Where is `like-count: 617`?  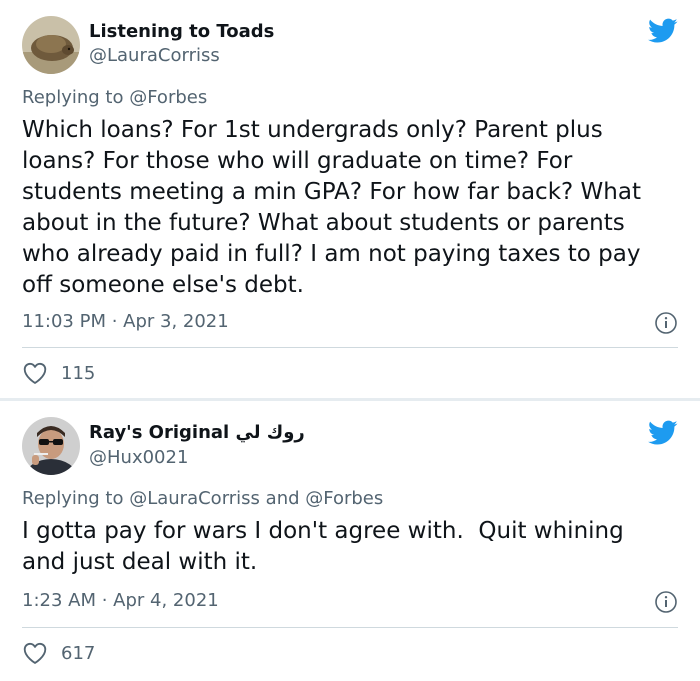
like-count: 617 is located at coordinates (78, 653).